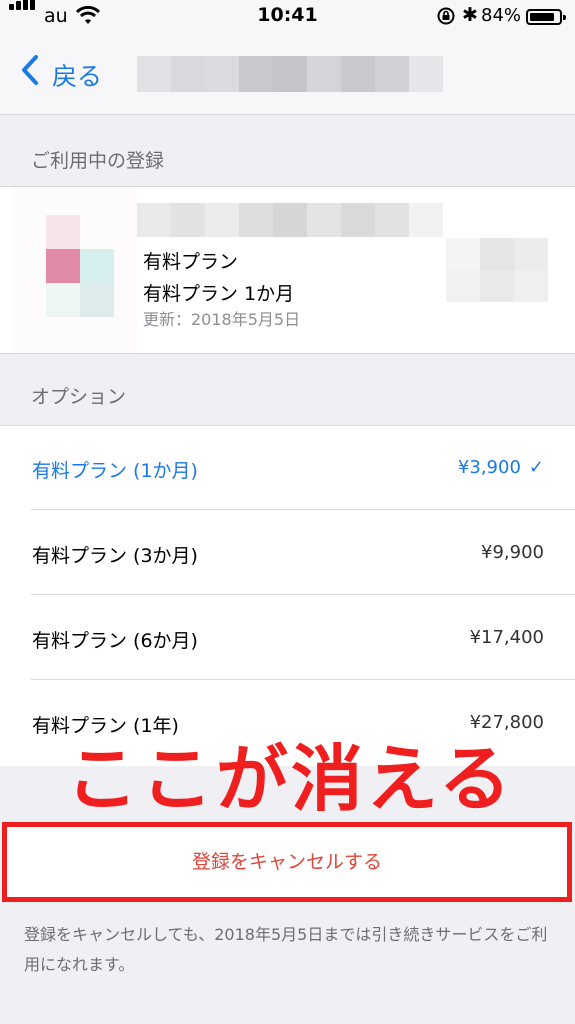  Describe the element at coordinates (115, 556) in the screenshot. I see `option-name: 有料プラン (3か月)` at that location.